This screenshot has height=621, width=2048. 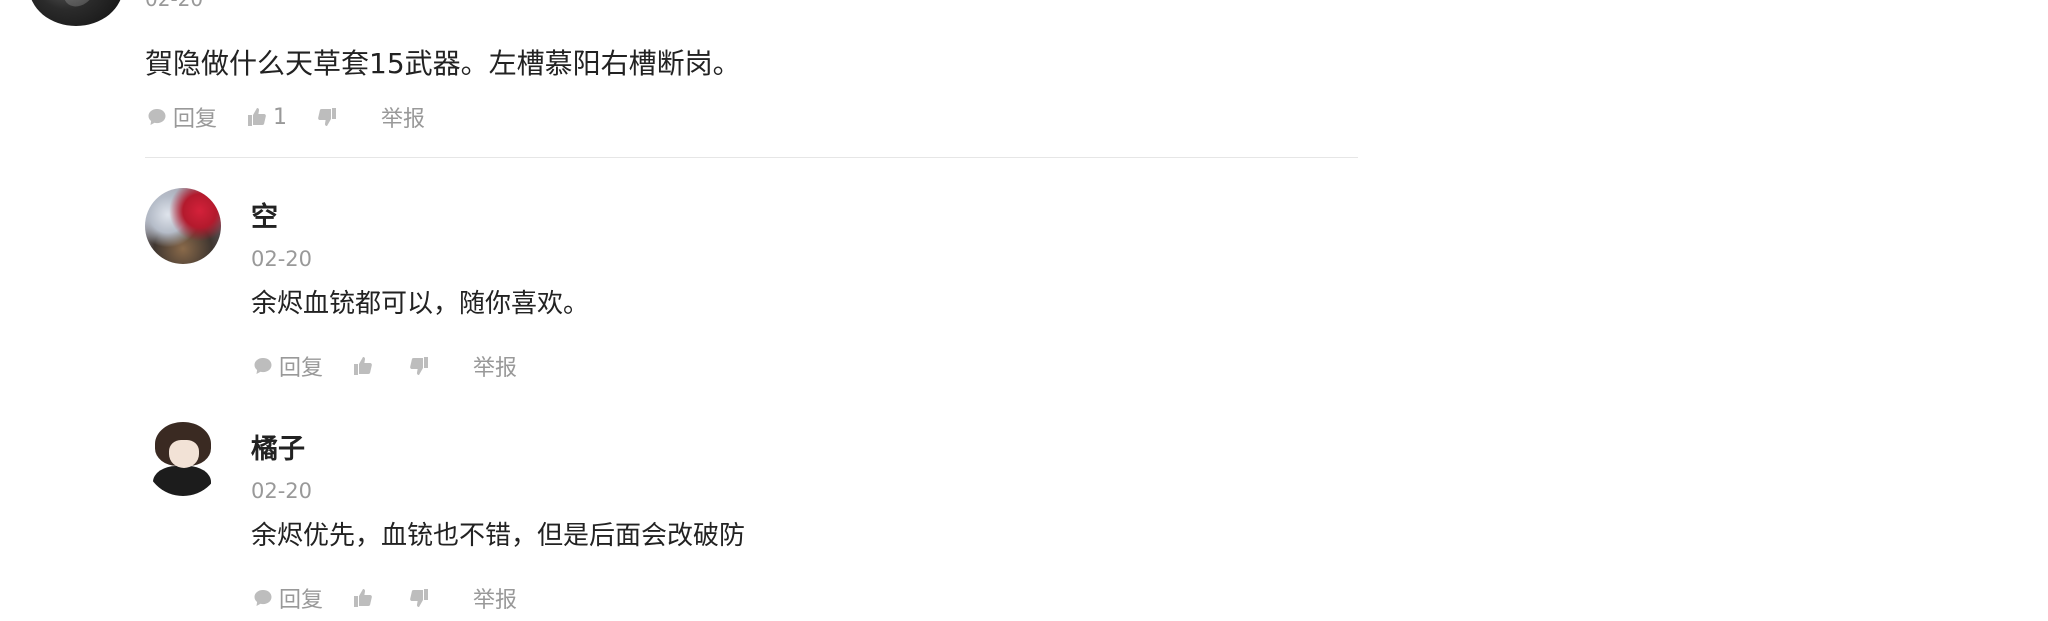 What do you see at coordinates (751, 157) in the screenshot?
I see `divider` at bounding box center [751, 157].